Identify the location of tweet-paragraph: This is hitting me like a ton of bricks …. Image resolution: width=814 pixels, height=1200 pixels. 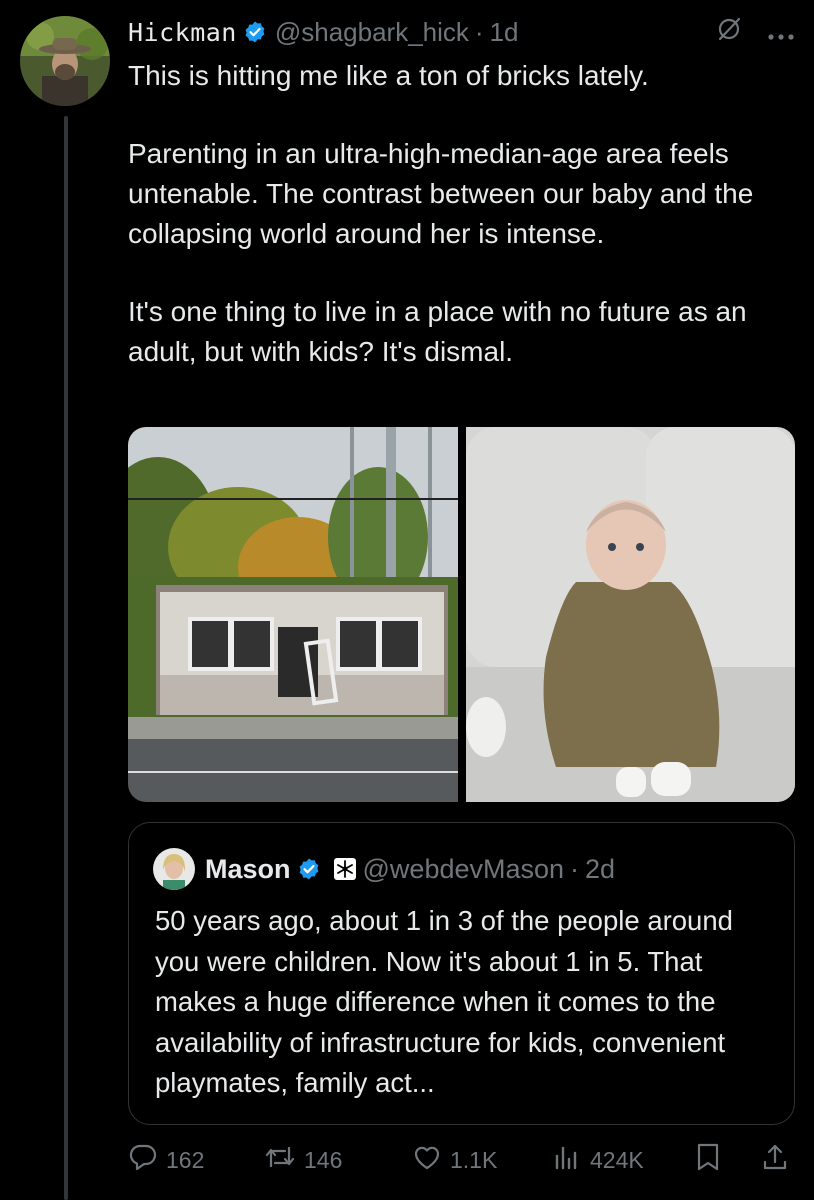
(388, 75).